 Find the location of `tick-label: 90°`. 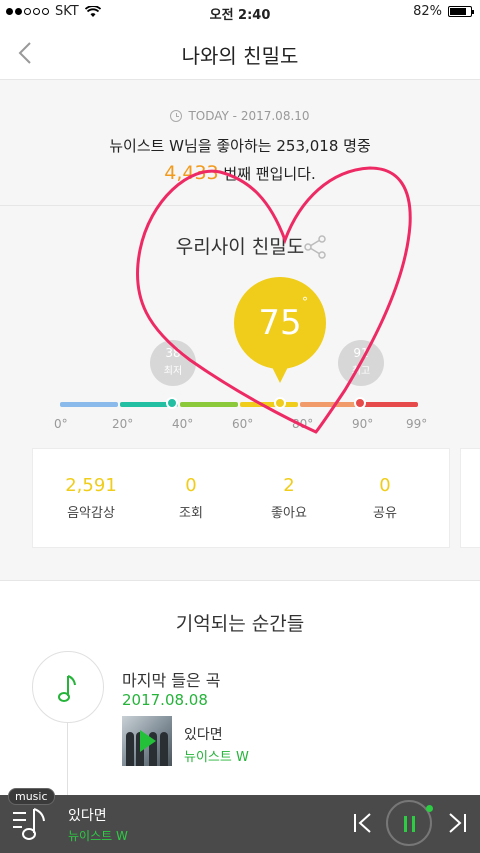

tick-label: 90° is located at coordinates (363, 424).